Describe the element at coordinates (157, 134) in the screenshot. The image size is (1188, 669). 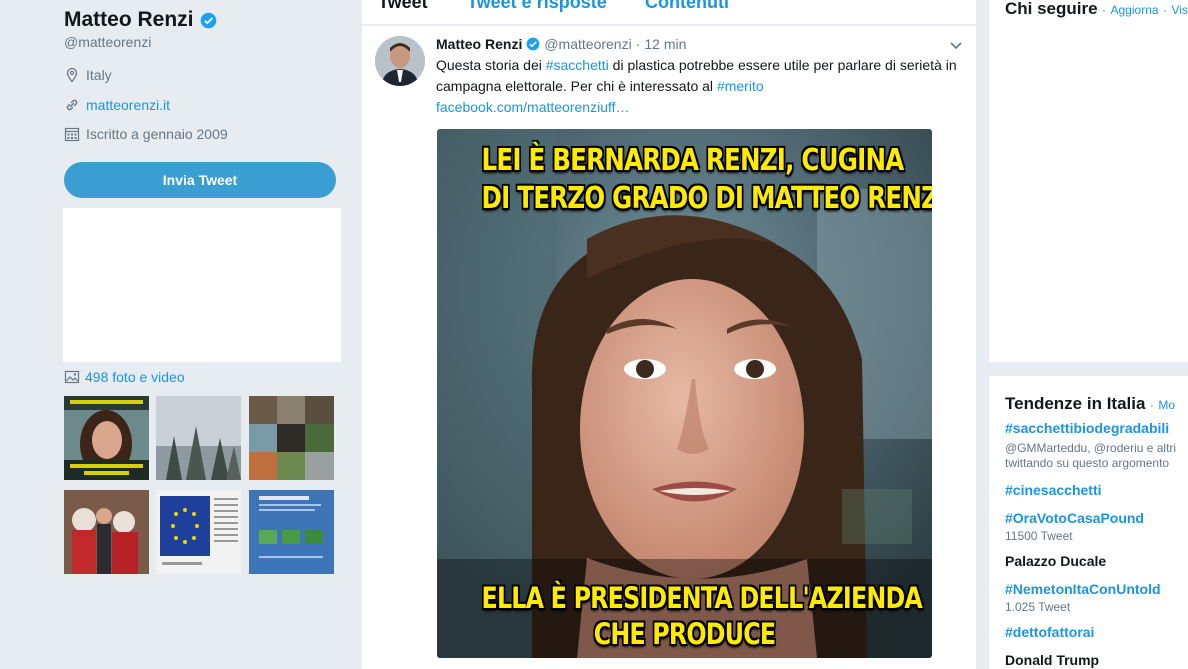
I see `joined-text: Iscritto a gennaio 2009` at that location.